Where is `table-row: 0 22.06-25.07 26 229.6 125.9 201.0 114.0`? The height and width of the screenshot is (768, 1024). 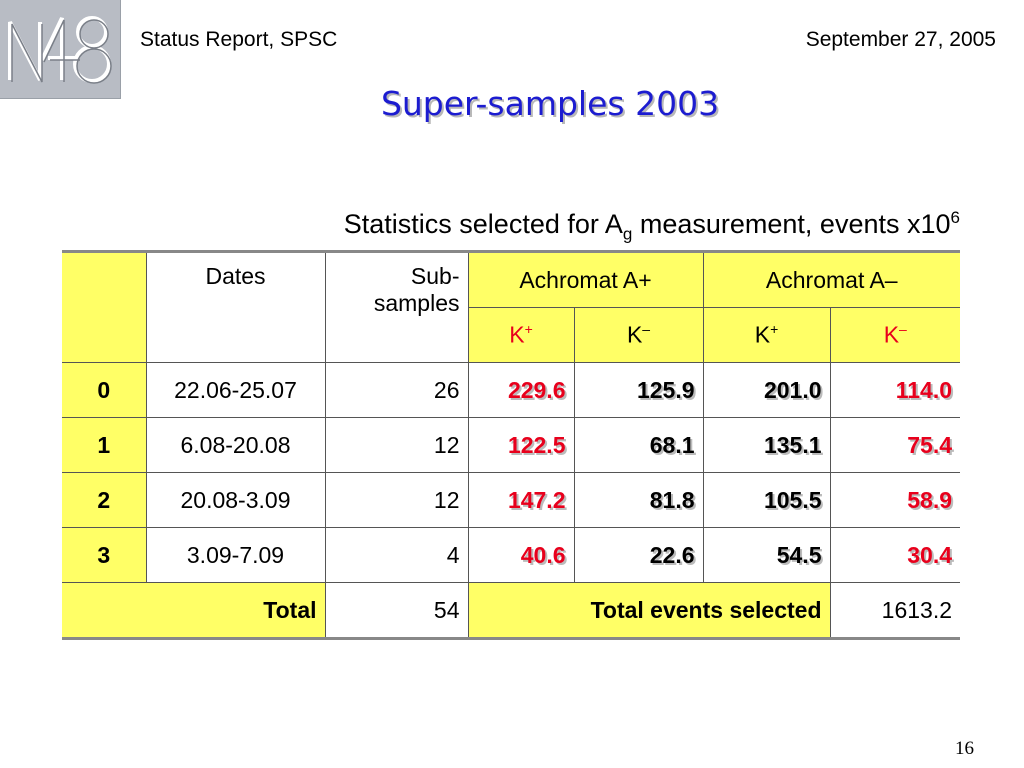 table-row: 0 22.06-25.07 26 229.6 125.9 201.0 114.0 is located at coordinates (511, 390).